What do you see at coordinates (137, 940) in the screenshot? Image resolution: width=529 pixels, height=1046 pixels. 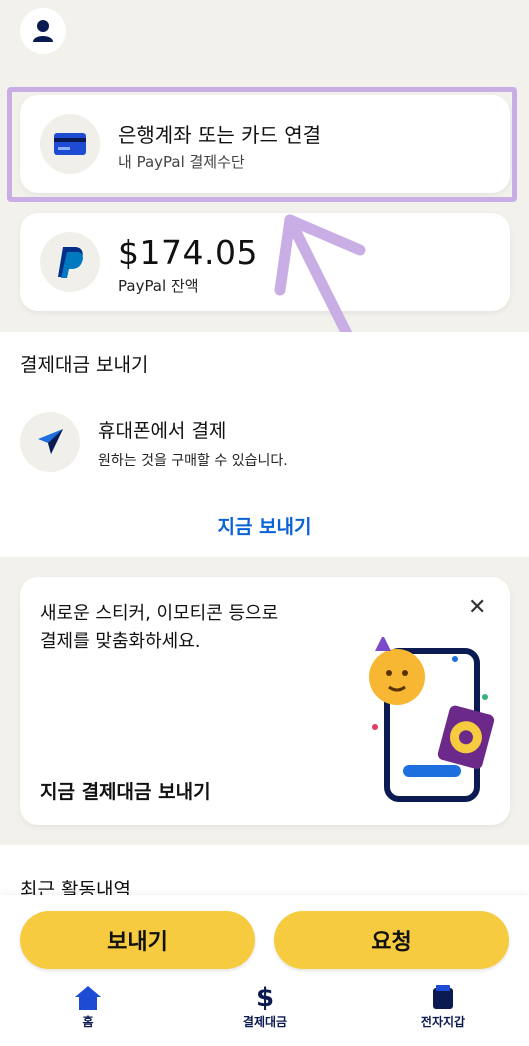 I see `send-button: 보내기` at bounding box center [137, 940].